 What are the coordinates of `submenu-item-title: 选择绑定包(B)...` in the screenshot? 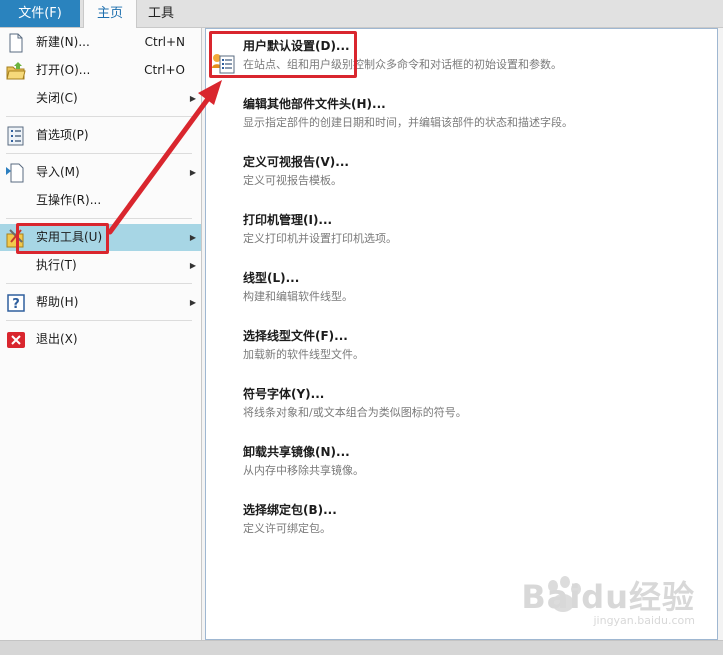 It's located at (290, 510).